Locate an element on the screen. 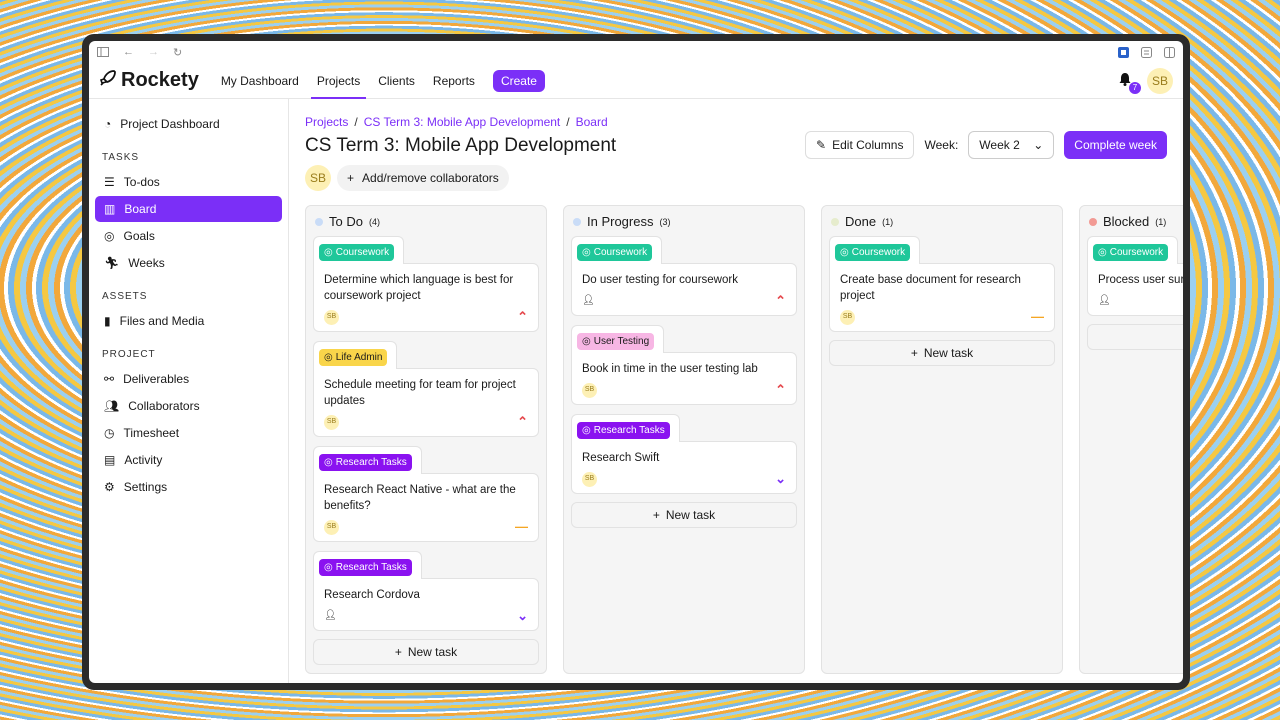  sidebar-item-label: Board is located at coordinates (140, 209).